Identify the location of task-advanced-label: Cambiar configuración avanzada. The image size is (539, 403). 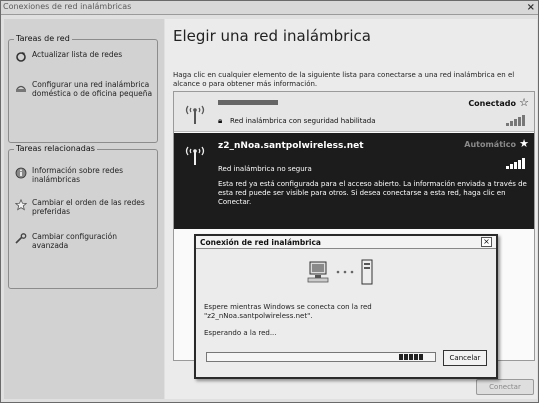
(74, 241).